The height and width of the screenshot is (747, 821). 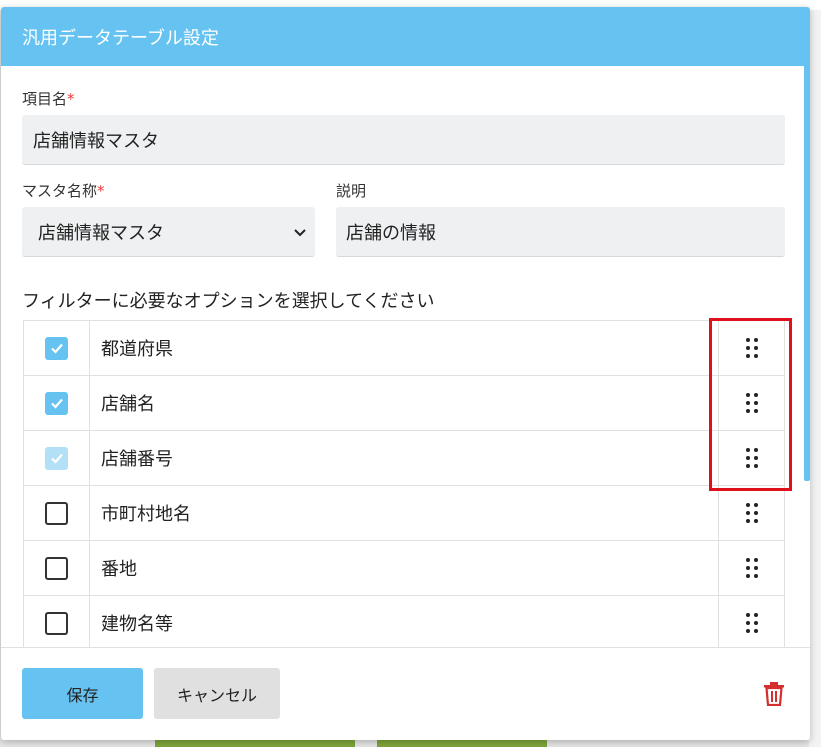 I want to click on item-name-value: 店舗情報マスタ, so click(x=96, y=141).